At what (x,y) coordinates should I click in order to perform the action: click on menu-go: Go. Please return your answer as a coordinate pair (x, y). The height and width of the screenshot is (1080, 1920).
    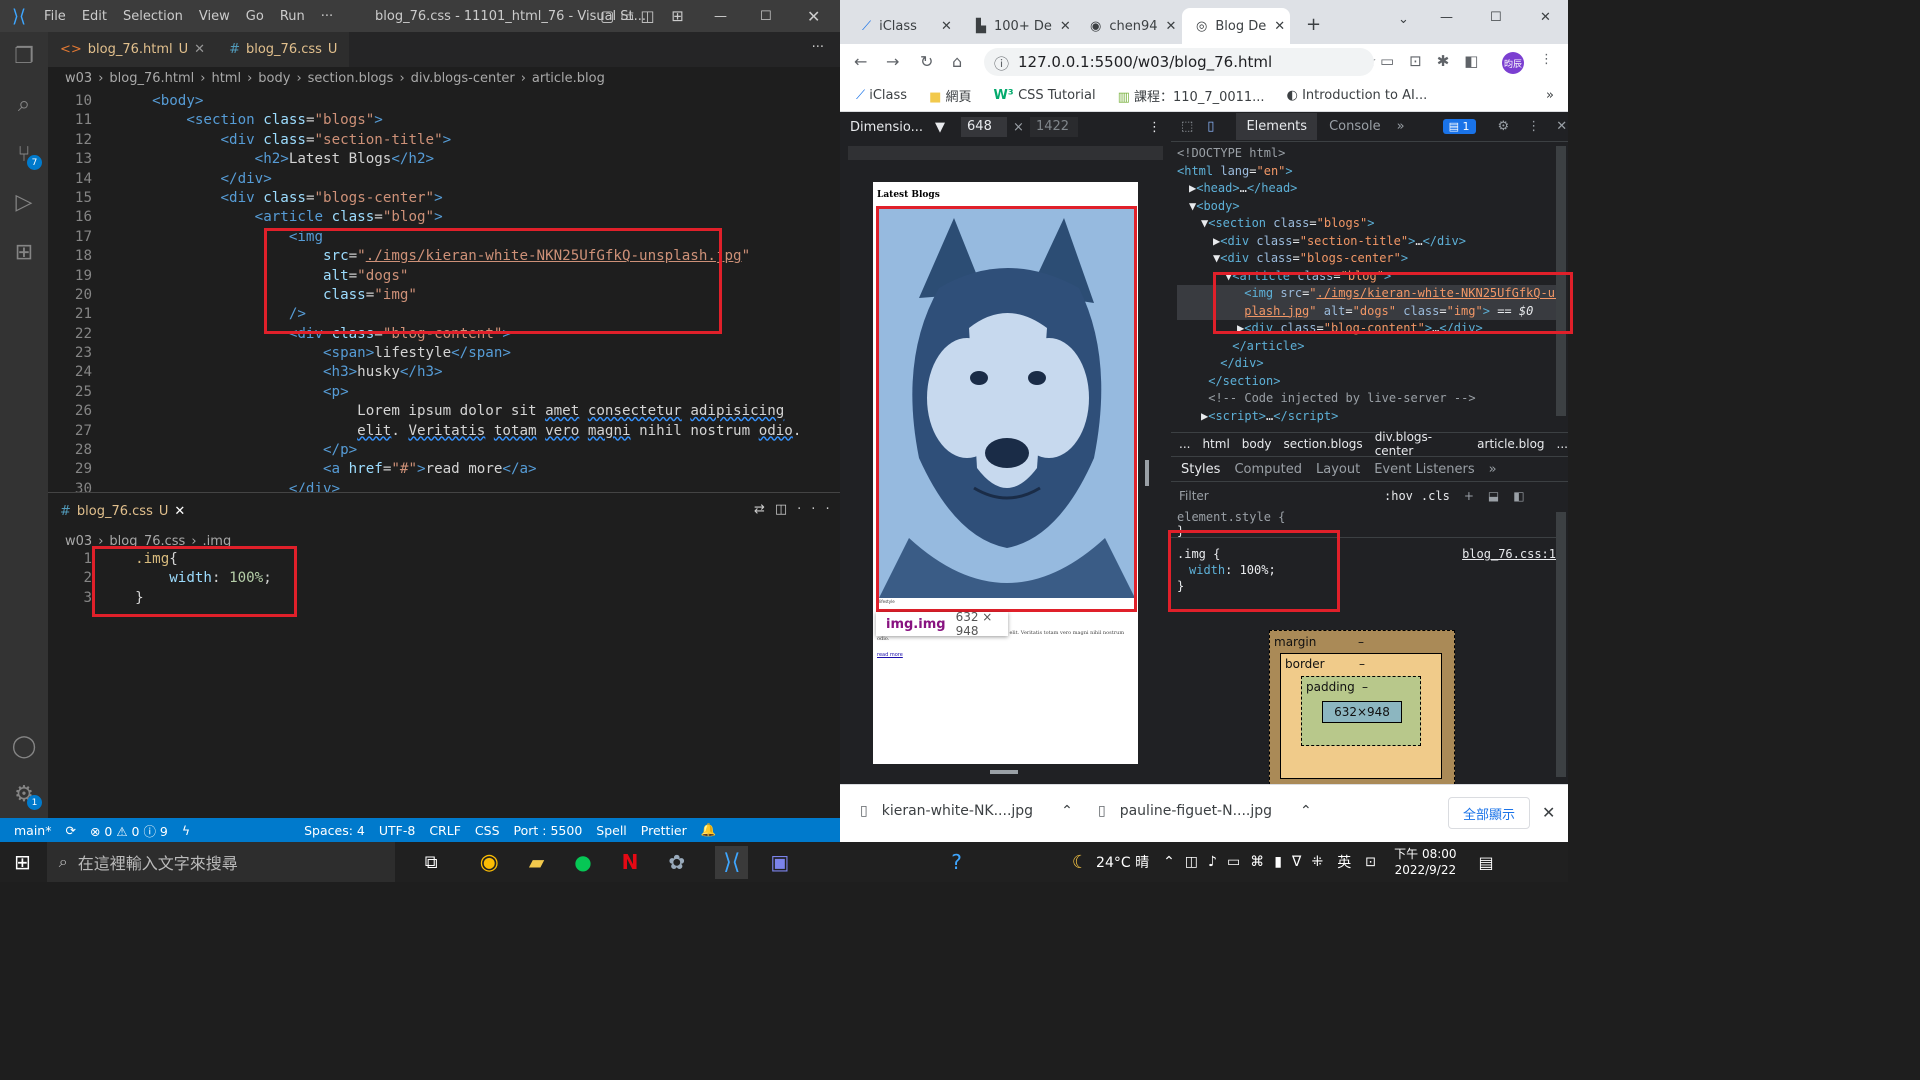
    Looking at the image, I should click on (255, 16).